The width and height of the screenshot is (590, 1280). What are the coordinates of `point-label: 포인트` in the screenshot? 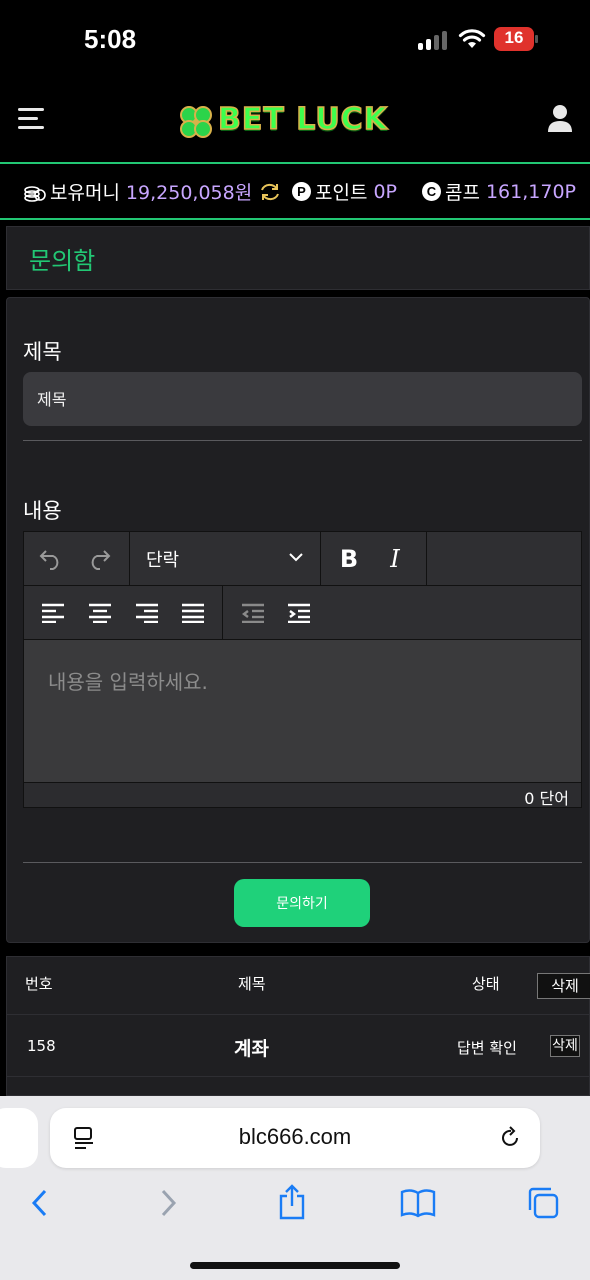 It's located at (341, 193).